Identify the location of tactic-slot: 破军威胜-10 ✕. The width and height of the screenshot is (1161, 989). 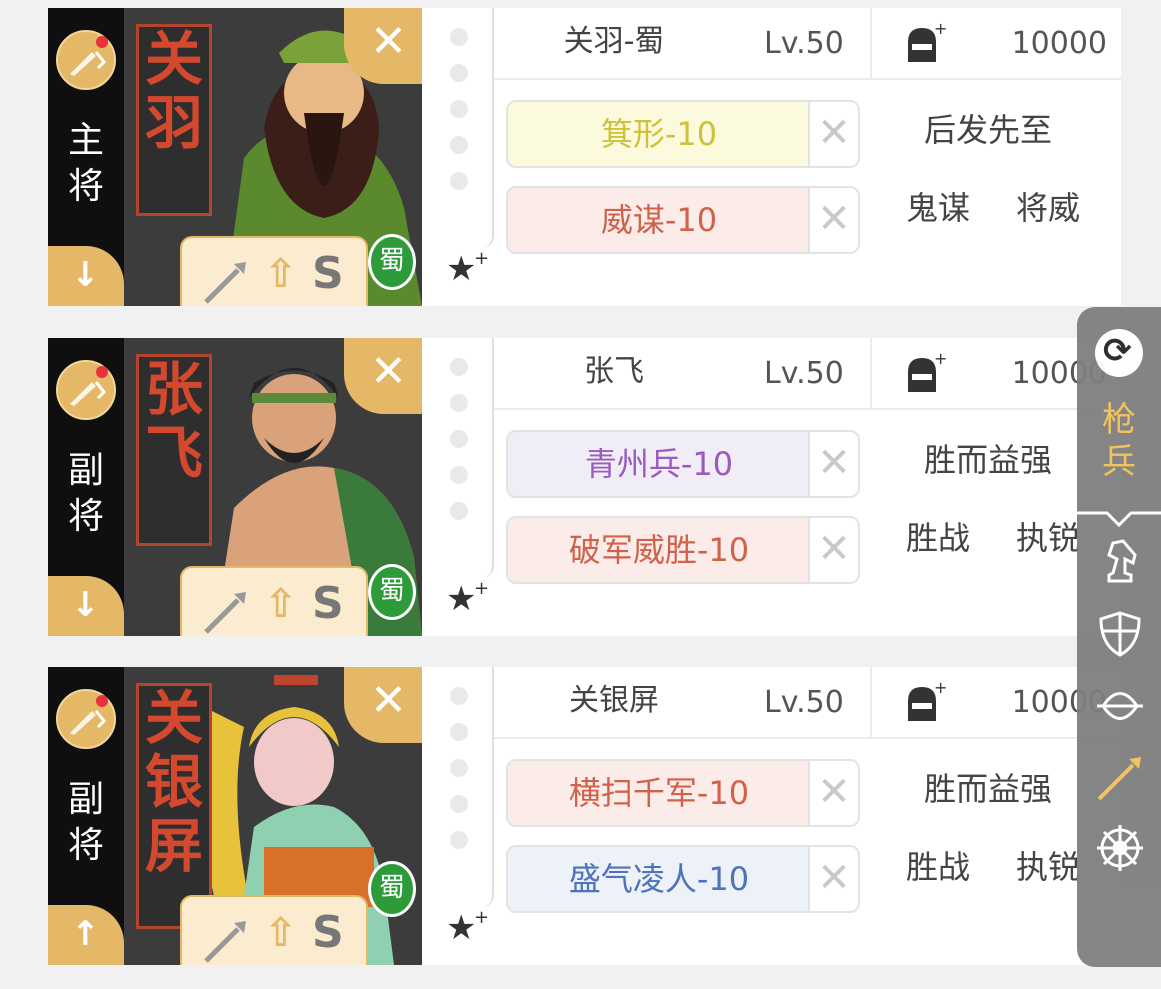
(683, 550).